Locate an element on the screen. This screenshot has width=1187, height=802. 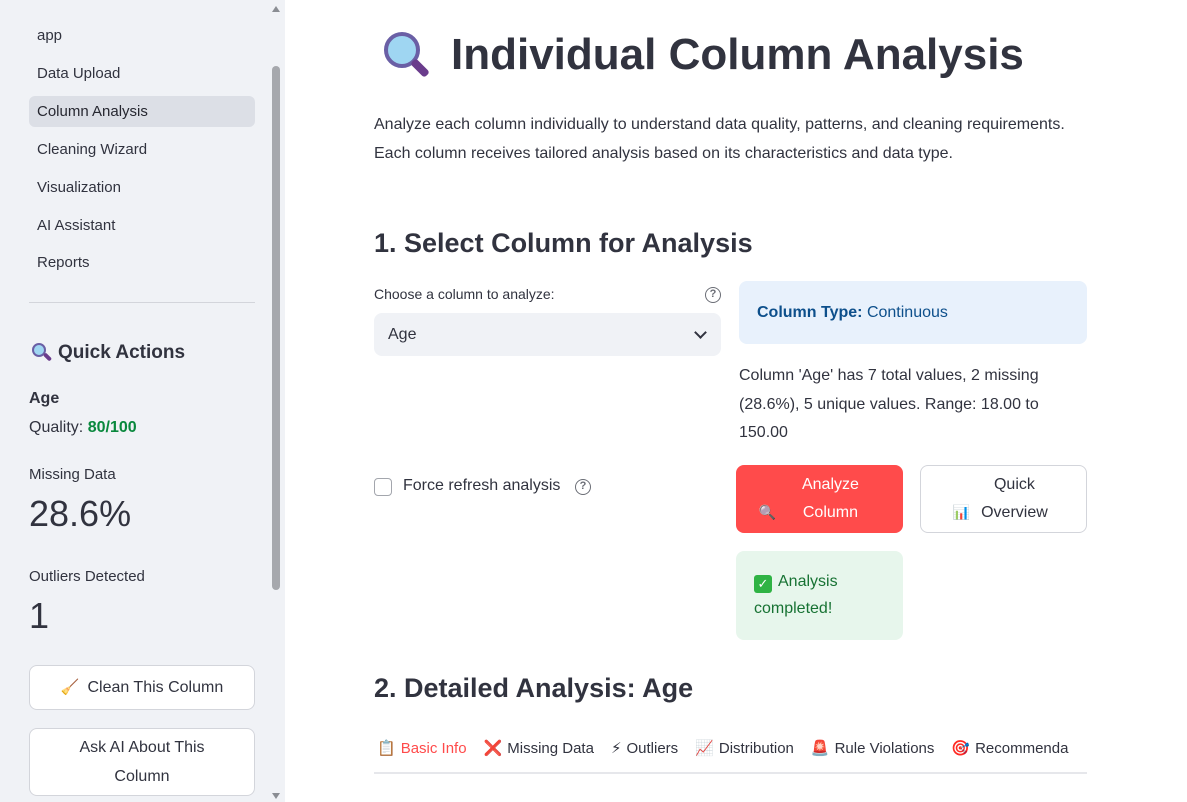
tab-label: Recommenda is located at coordinates (1022, 748).